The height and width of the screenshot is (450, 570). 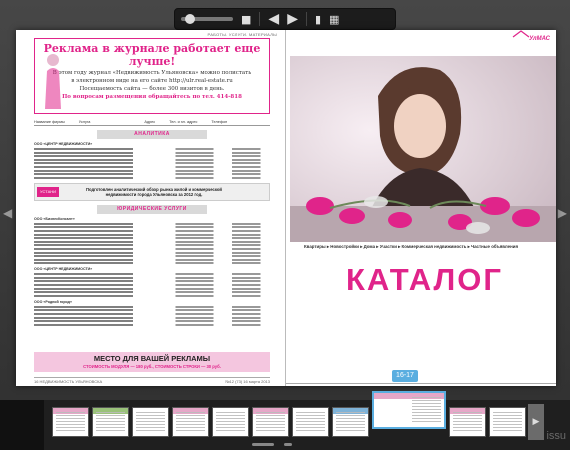 I want to click on left-nav-arrow-icon: ◀, so click(x=7, y=213).